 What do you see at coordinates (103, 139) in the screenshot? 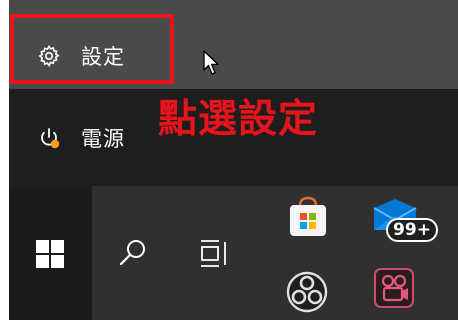
I see `power-label: 電源` at bounding box center [103, 139].